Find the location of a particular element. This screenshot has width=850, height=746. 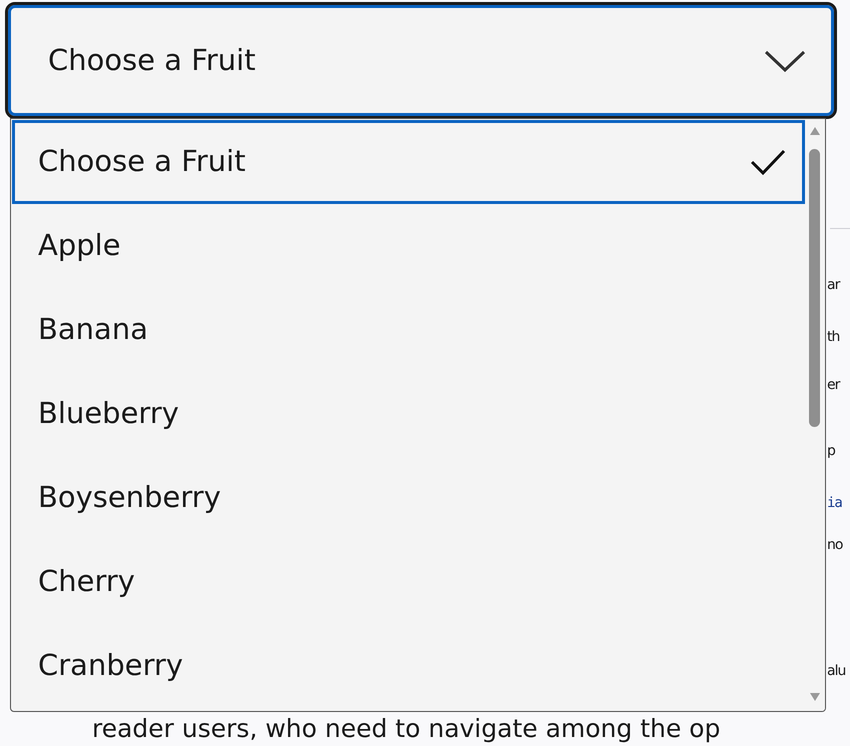

paragraph-text: no is located at coordinates (834, 545).